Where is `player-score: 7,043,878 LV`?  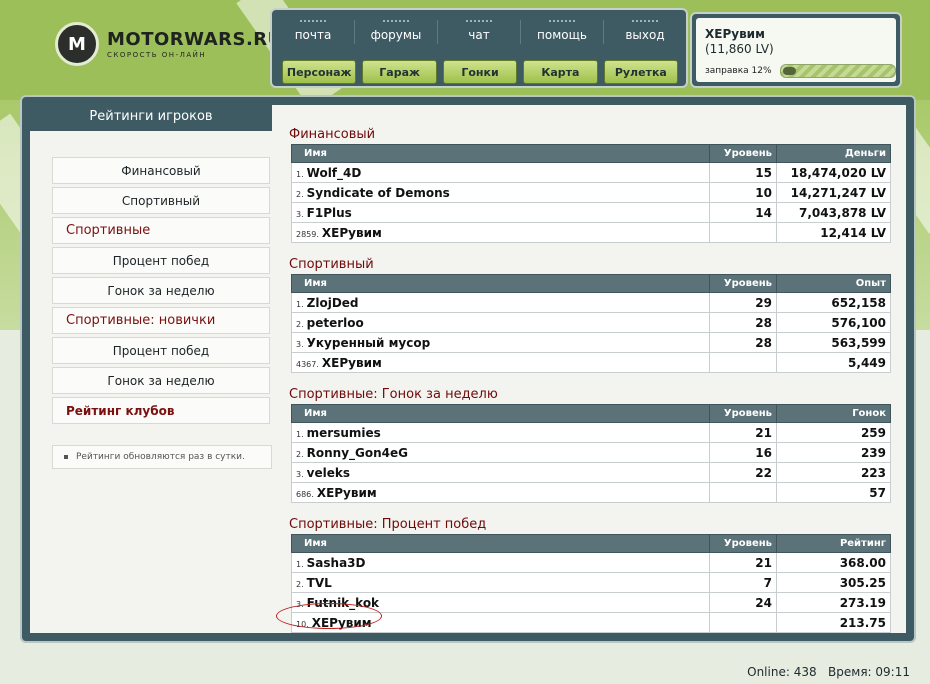 player-score: 7,043,878 LV is located at coordinates (833, 212).